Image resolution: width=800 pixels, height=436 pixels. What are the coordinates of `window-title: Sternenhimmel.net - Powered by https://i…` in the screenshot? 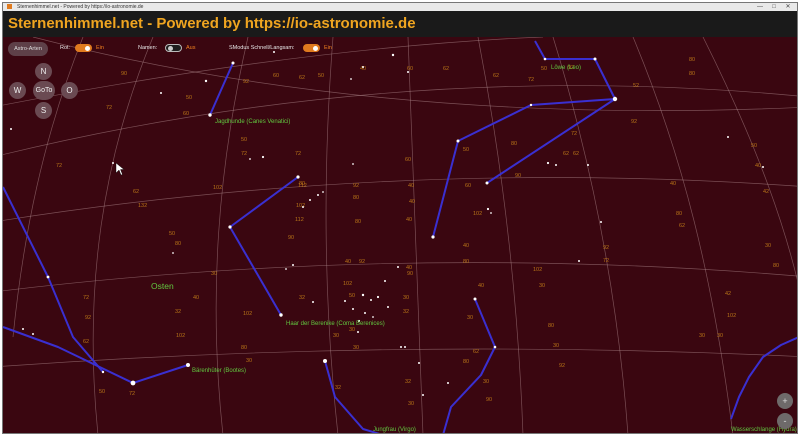 It's located at (80, 7).